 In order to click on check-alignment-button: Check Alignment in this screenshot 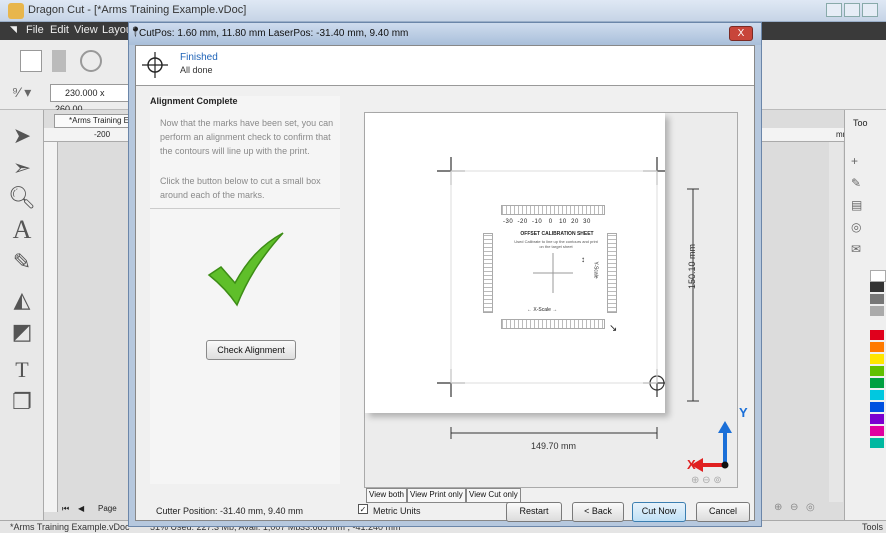, I will do `click(251, 350)`.